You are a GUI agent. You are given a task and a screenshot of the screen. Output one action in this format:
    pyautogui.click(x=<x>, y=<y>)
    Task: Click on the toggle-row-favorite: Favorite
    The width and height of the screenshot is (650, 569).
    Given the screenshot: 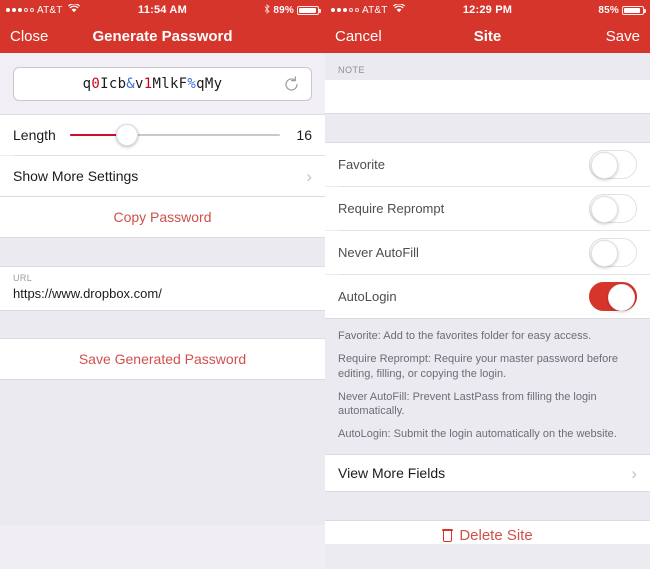 What is the action you would take?
    pyautogui.click(x=487, y=164)
    